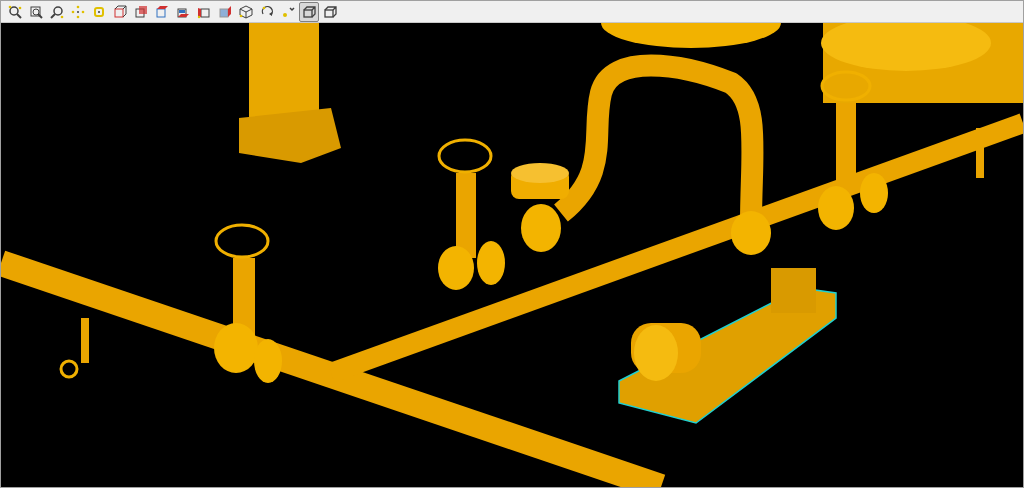  What do you see at coordinates (78, 11) in the screenshot?
I see `dots-cross-icon` at bounding box center [78, 11].